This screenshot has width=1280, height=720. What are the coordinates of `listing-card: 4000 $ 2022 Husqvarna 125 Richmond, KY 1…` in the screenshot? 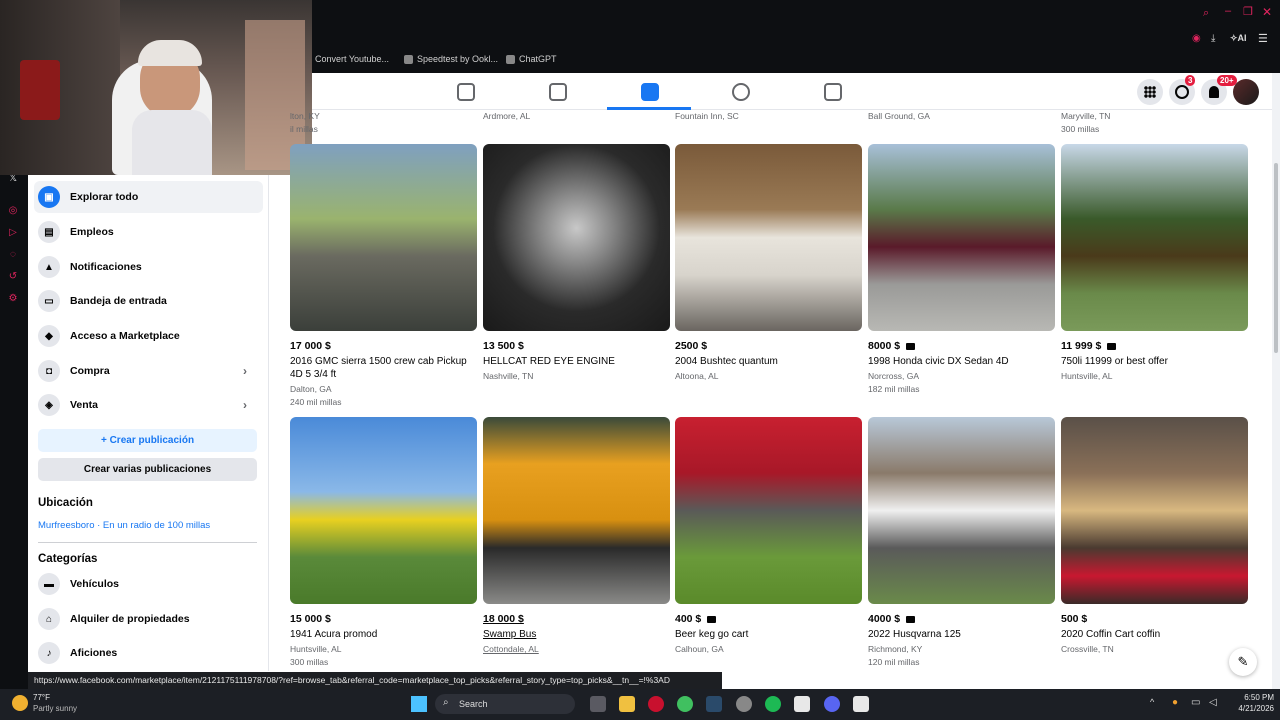 It's located at (961, 542).